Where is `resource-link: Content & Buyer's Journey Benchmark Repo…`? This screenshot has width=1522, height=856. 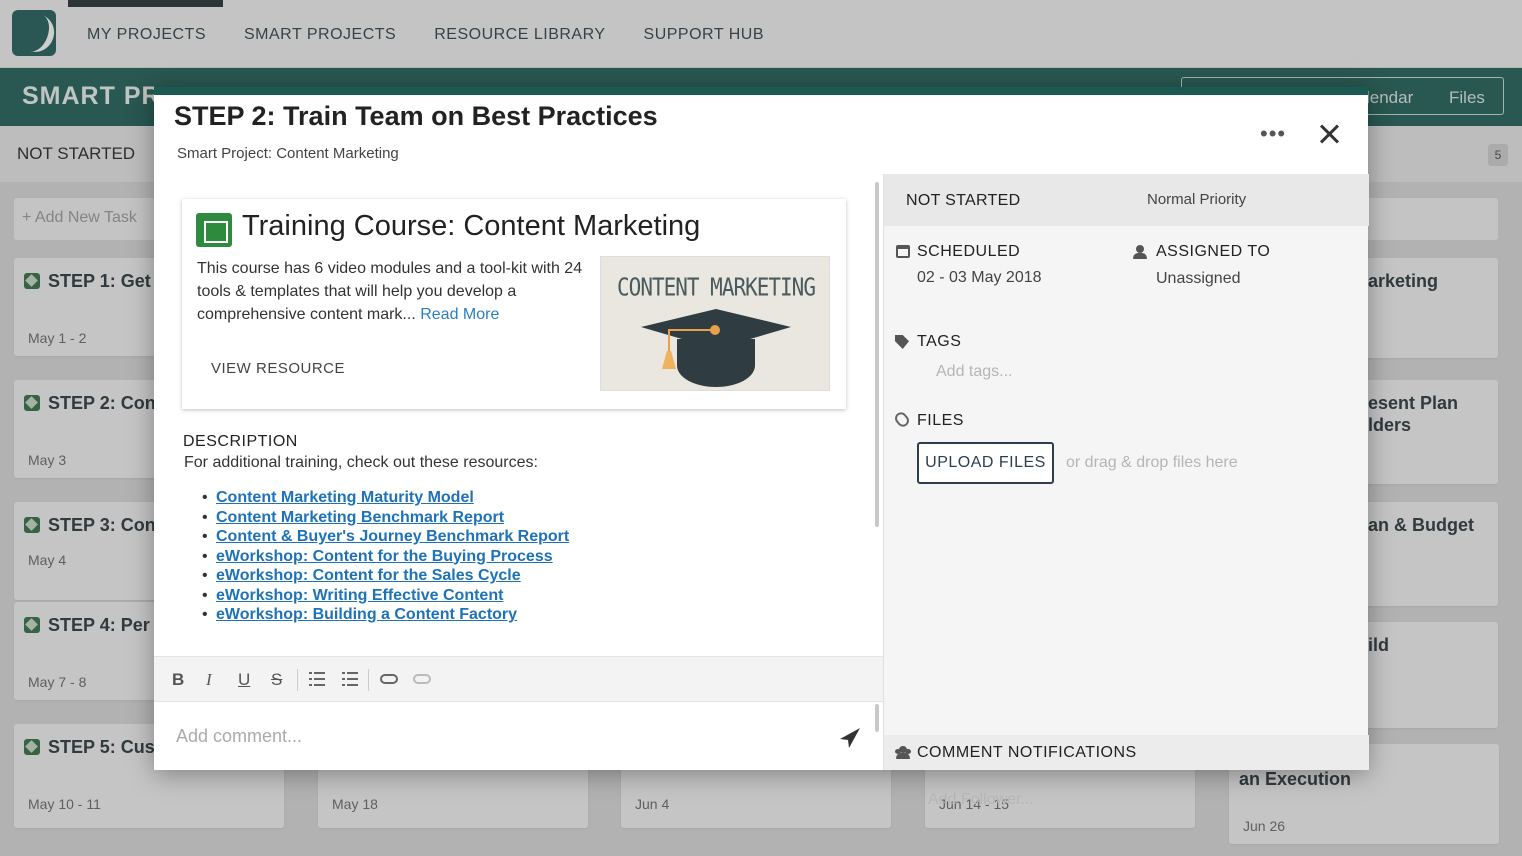 resource-link: Content & Buyer's Journey Benchmark Repo… is located at coordinates (392, 536).